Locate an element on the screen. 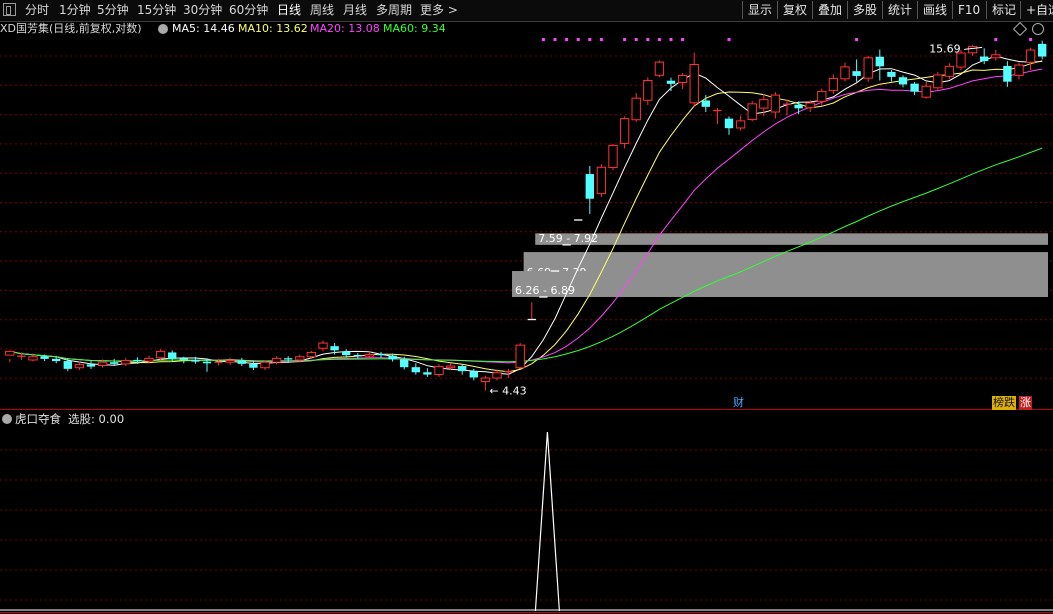 Image resolution: width=1053 pixels, height=614 pixels. ranking-badge: 榜跌 is located at coordinates (1004, 403).